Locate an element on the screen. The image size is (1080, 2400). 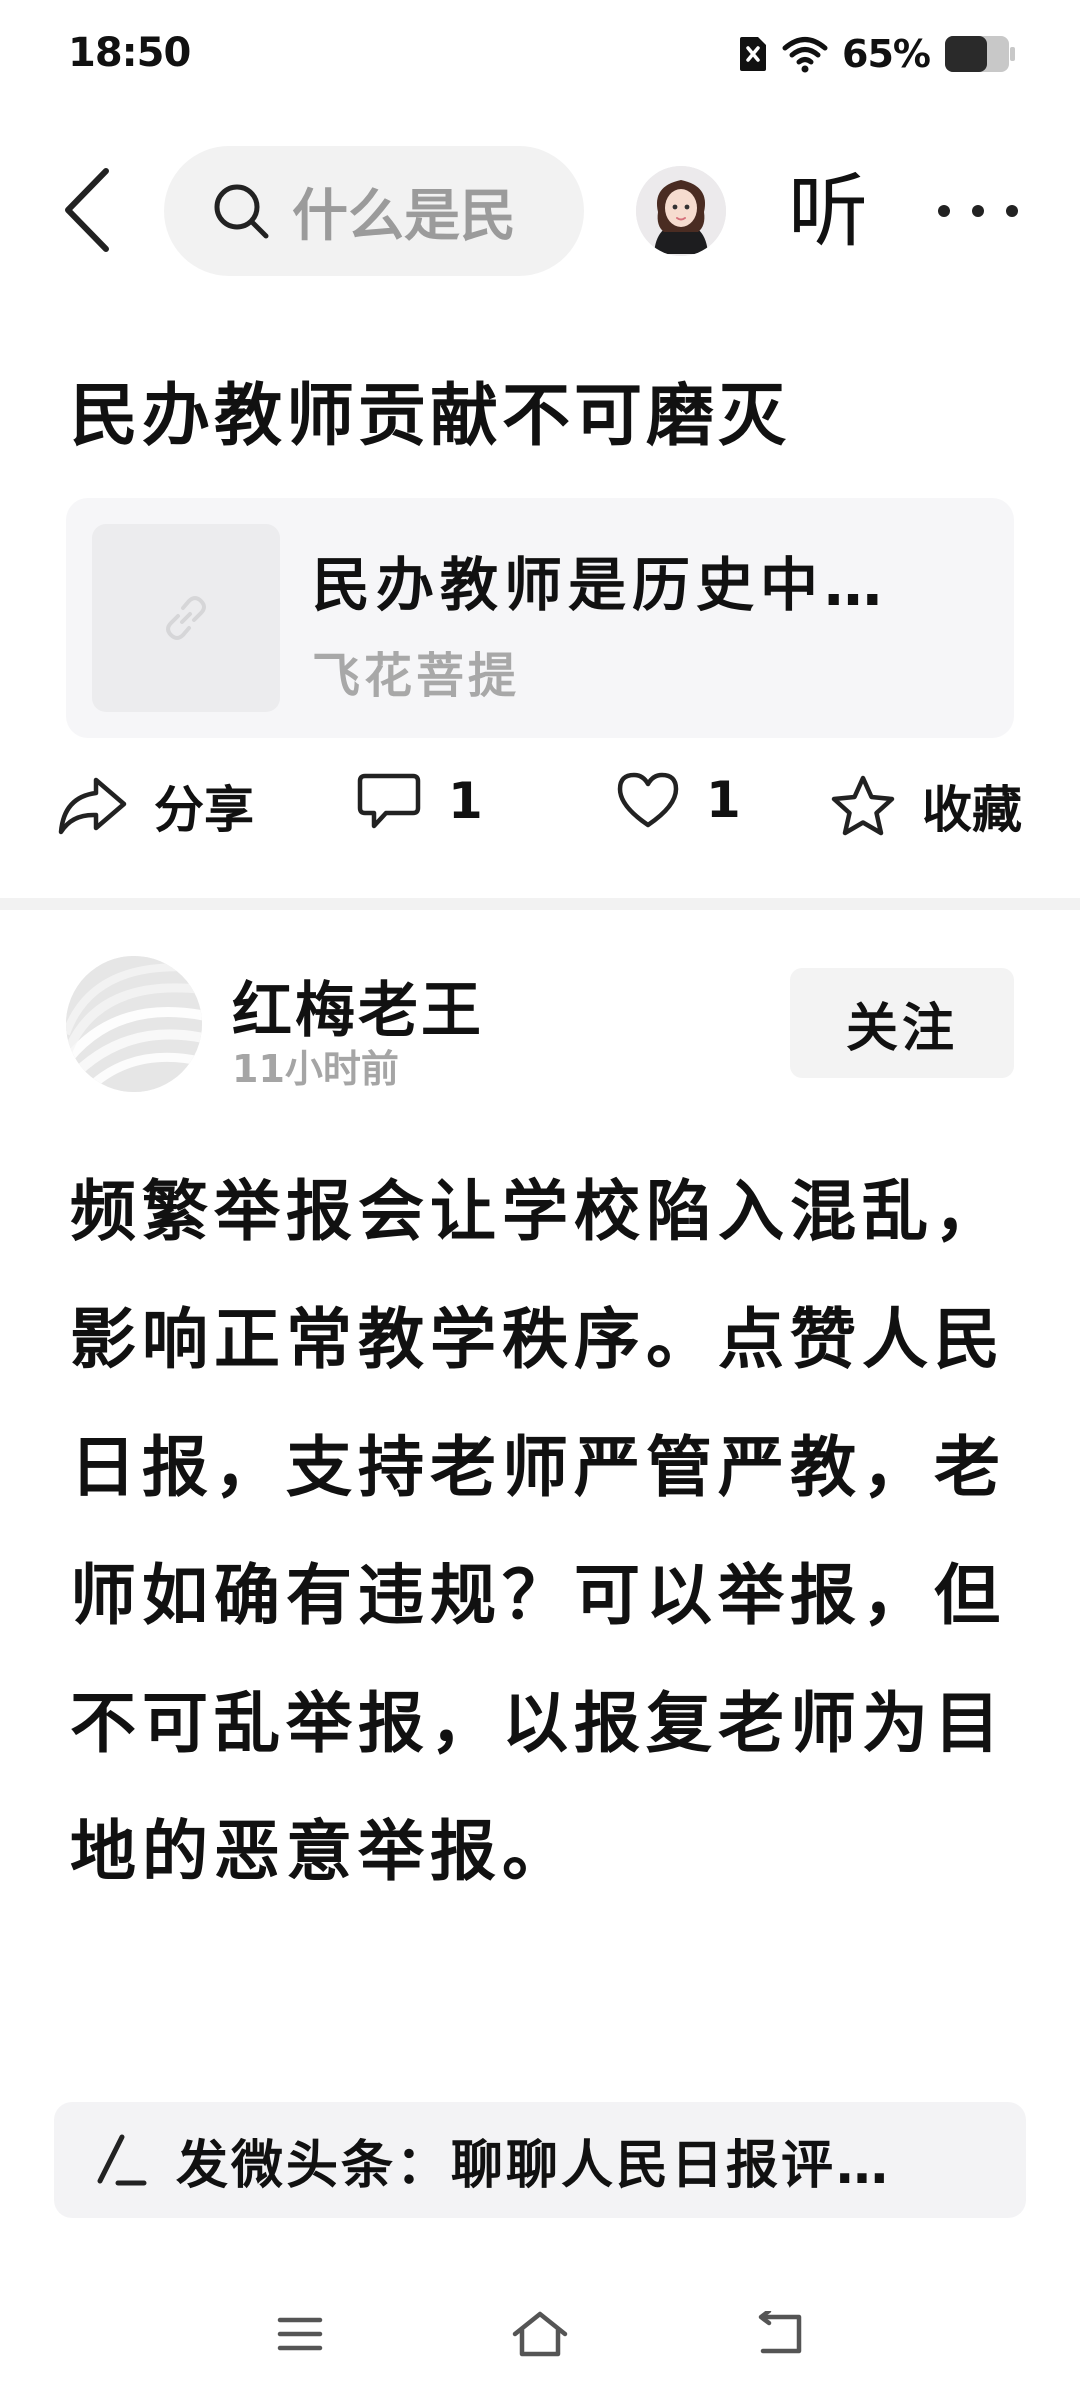
abstract-avatar-image is located at coordinates (134, 1024).